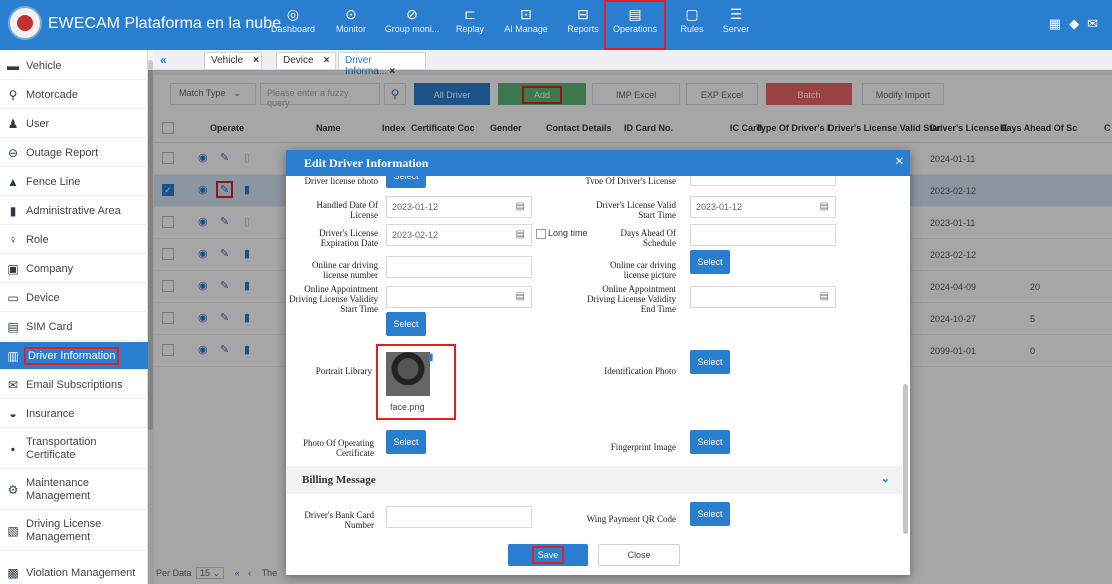 Image resolution: width=1112 pixels, height=584 pixels. What do you see at coordinates (459, 297) in the screenshot?
I see `appointment-start-input: ▤` at bounding box center [459, 297].